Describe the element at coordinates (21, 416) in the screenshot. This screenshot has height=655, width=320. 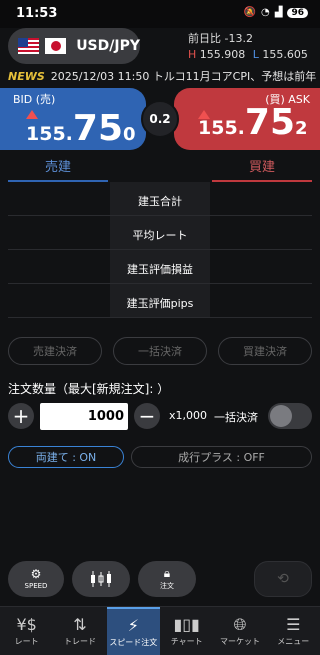
I see `increase-quantity-button: +` at that location.